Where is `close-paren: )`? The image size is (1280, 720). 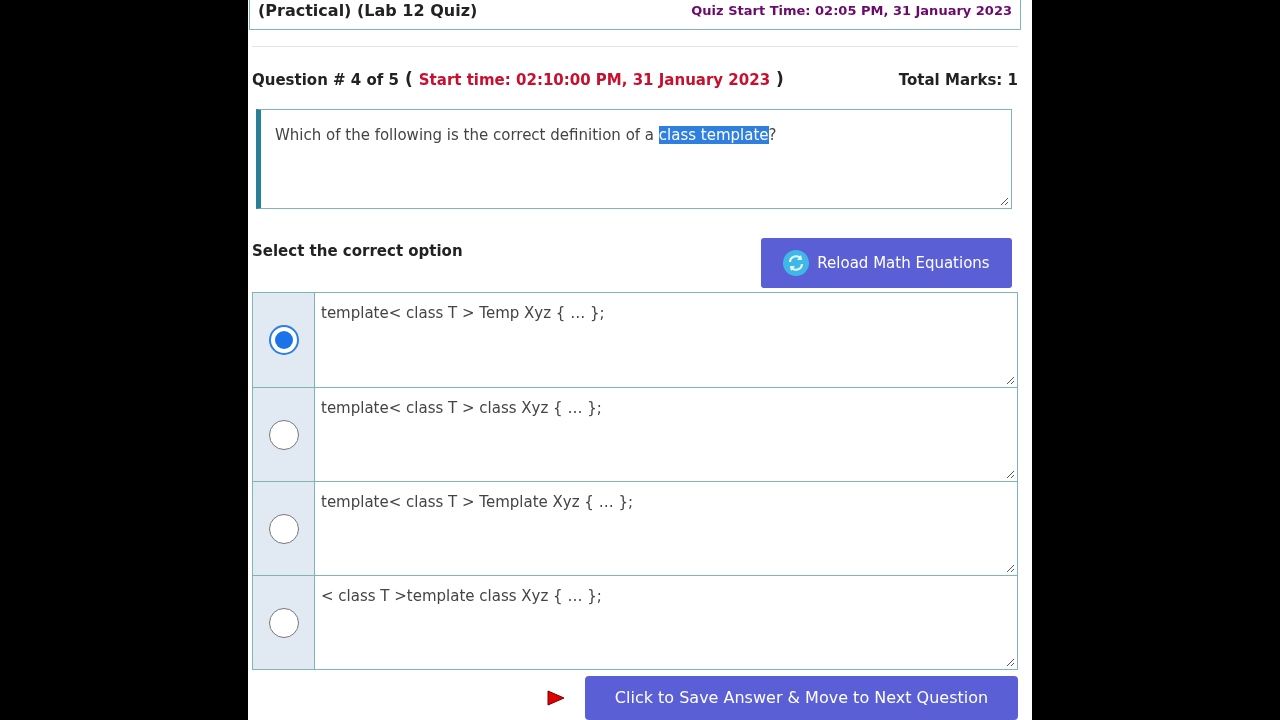 close-paren: ) is located at coordinates (780, 79).